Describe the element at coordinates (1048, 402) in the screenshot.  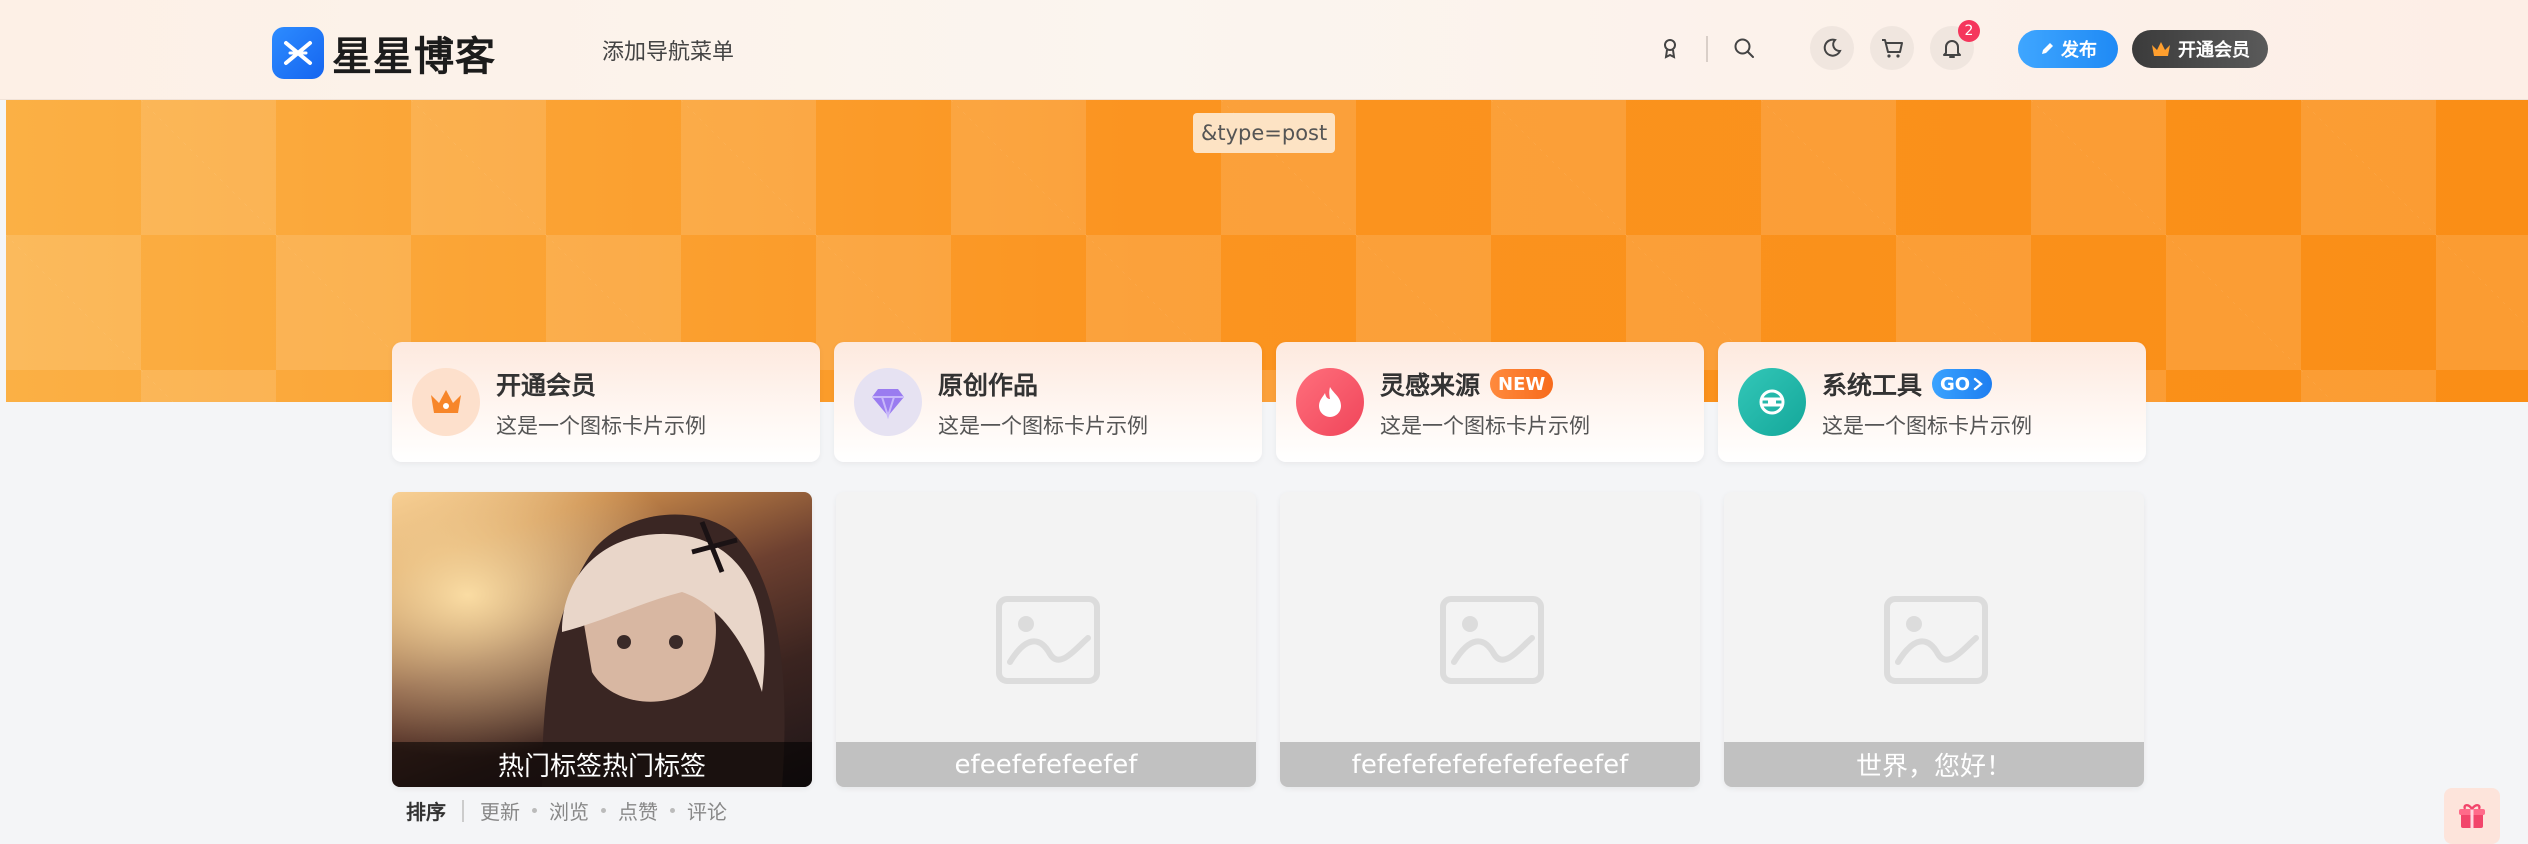
I see `icon-card-original: 原创作品 这是一个图标卡片示例` at that location.